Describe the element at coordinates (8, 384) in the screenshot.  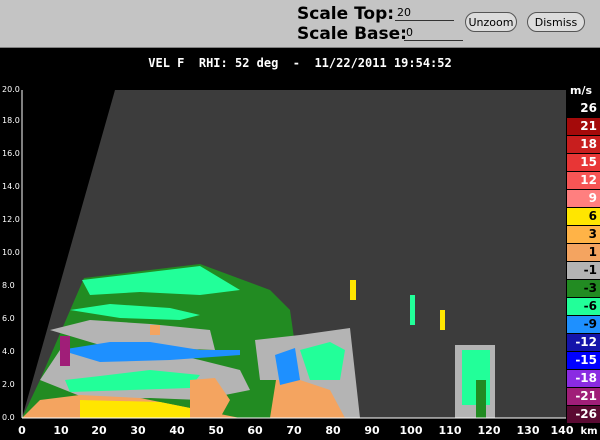
I see `y-tick-2: 2.0` at that location.